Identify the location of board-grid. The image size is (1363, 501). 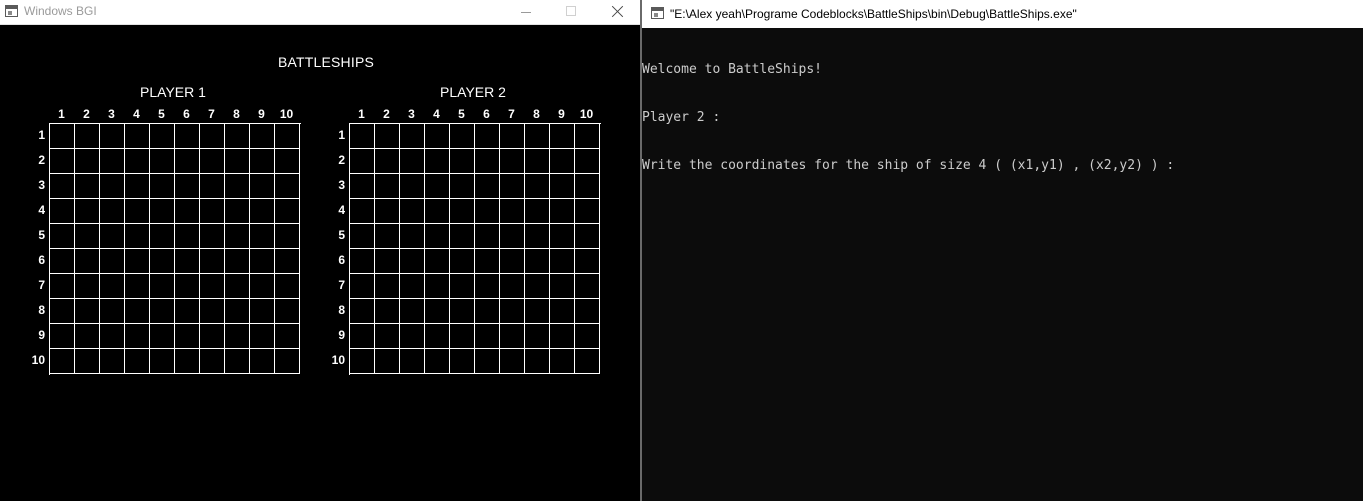
(475, 249).